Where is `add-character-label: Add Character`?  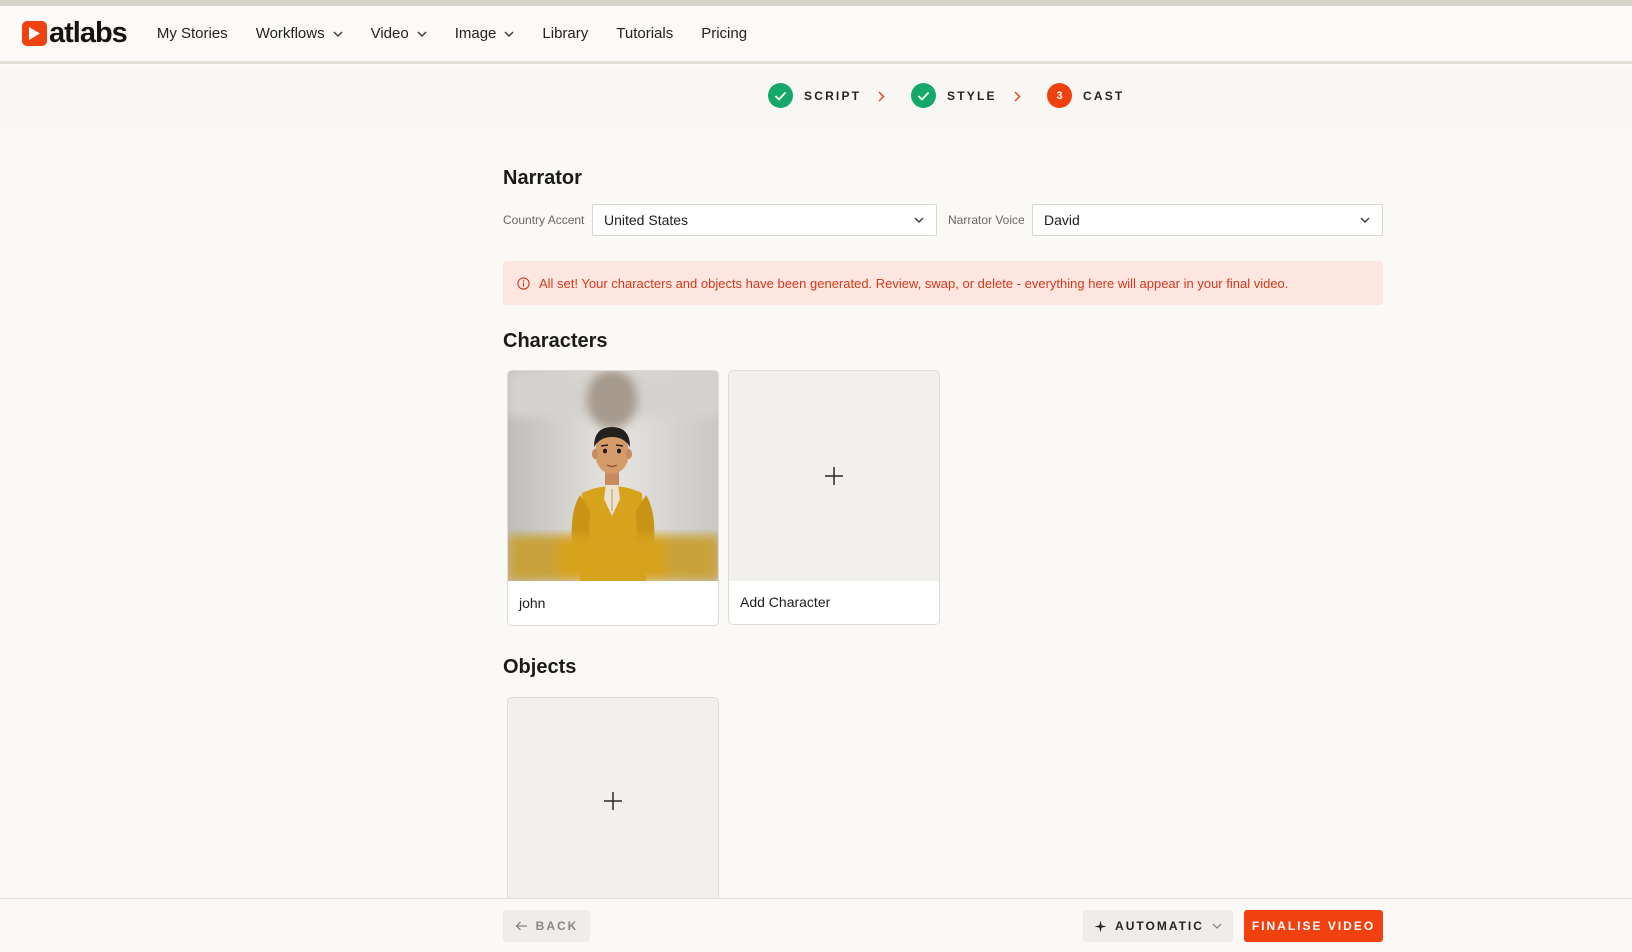 add-character-label: Add Character is located at coordinates (785, 602).